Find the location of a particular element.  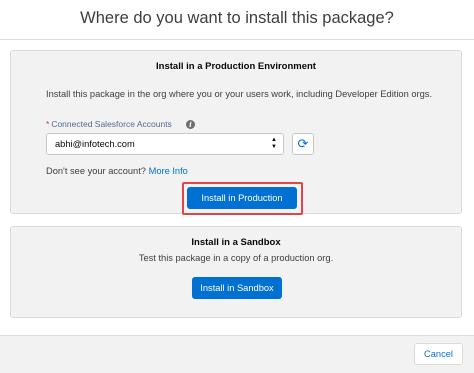

refresh-accounts-button: ⟳ is located at coordinates (303, 144).